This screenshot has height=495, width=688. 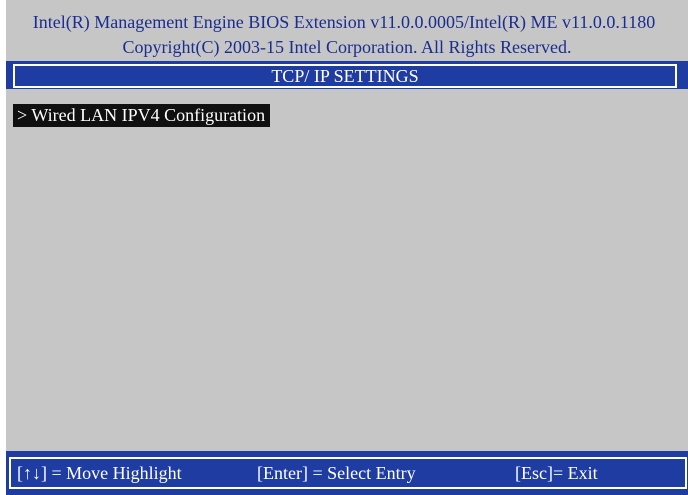 What do you see at coordinates (142, 115) in the screenshot?
I see `menu-item-wired-lan-ipv4-configuration: > Wired LAN IPV4 Configuration` at bounding box center [142, 115].